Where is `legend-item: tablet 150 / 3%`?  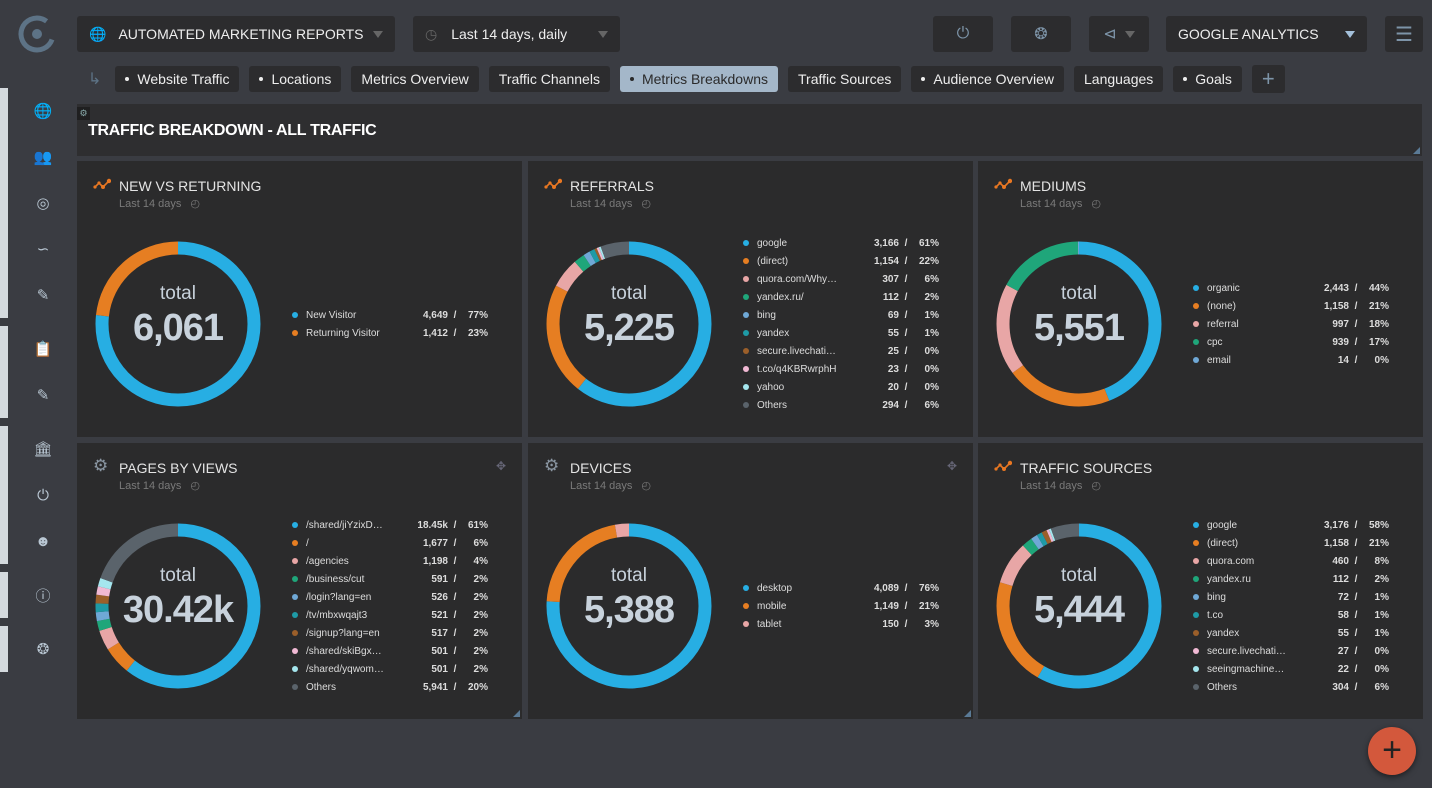 legend-item: tablet 150 / 3% is located at coordinates (841, 624).